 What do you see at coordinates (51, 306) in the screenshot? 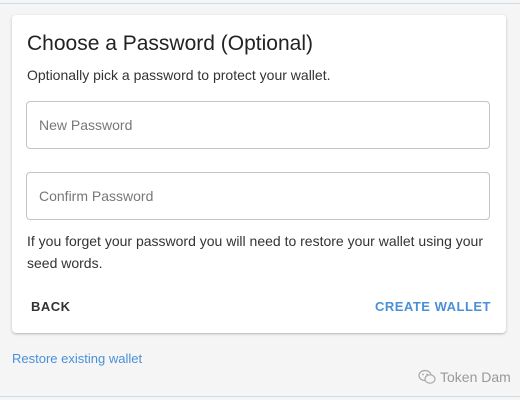
I see `back-button: BACK` at bounding box center [51, 306].